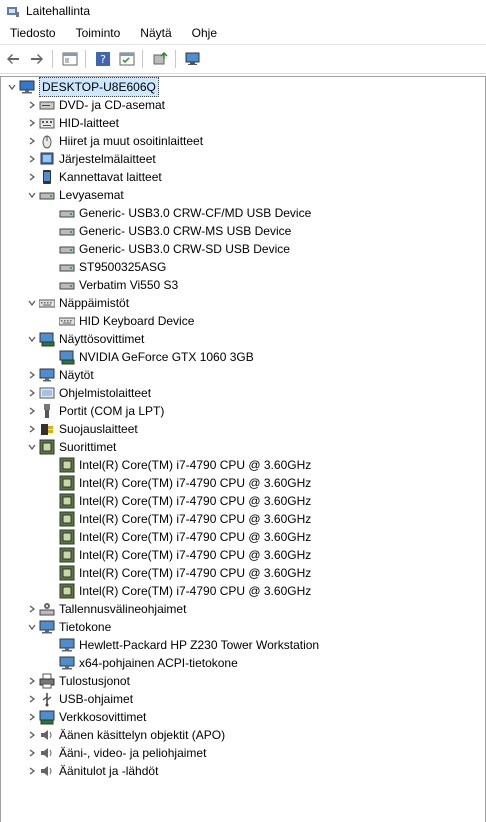  What do you see at coordinates (142, 59) in the screenshot?
I see `toolbar-separator` at bounding box center [142, 59].